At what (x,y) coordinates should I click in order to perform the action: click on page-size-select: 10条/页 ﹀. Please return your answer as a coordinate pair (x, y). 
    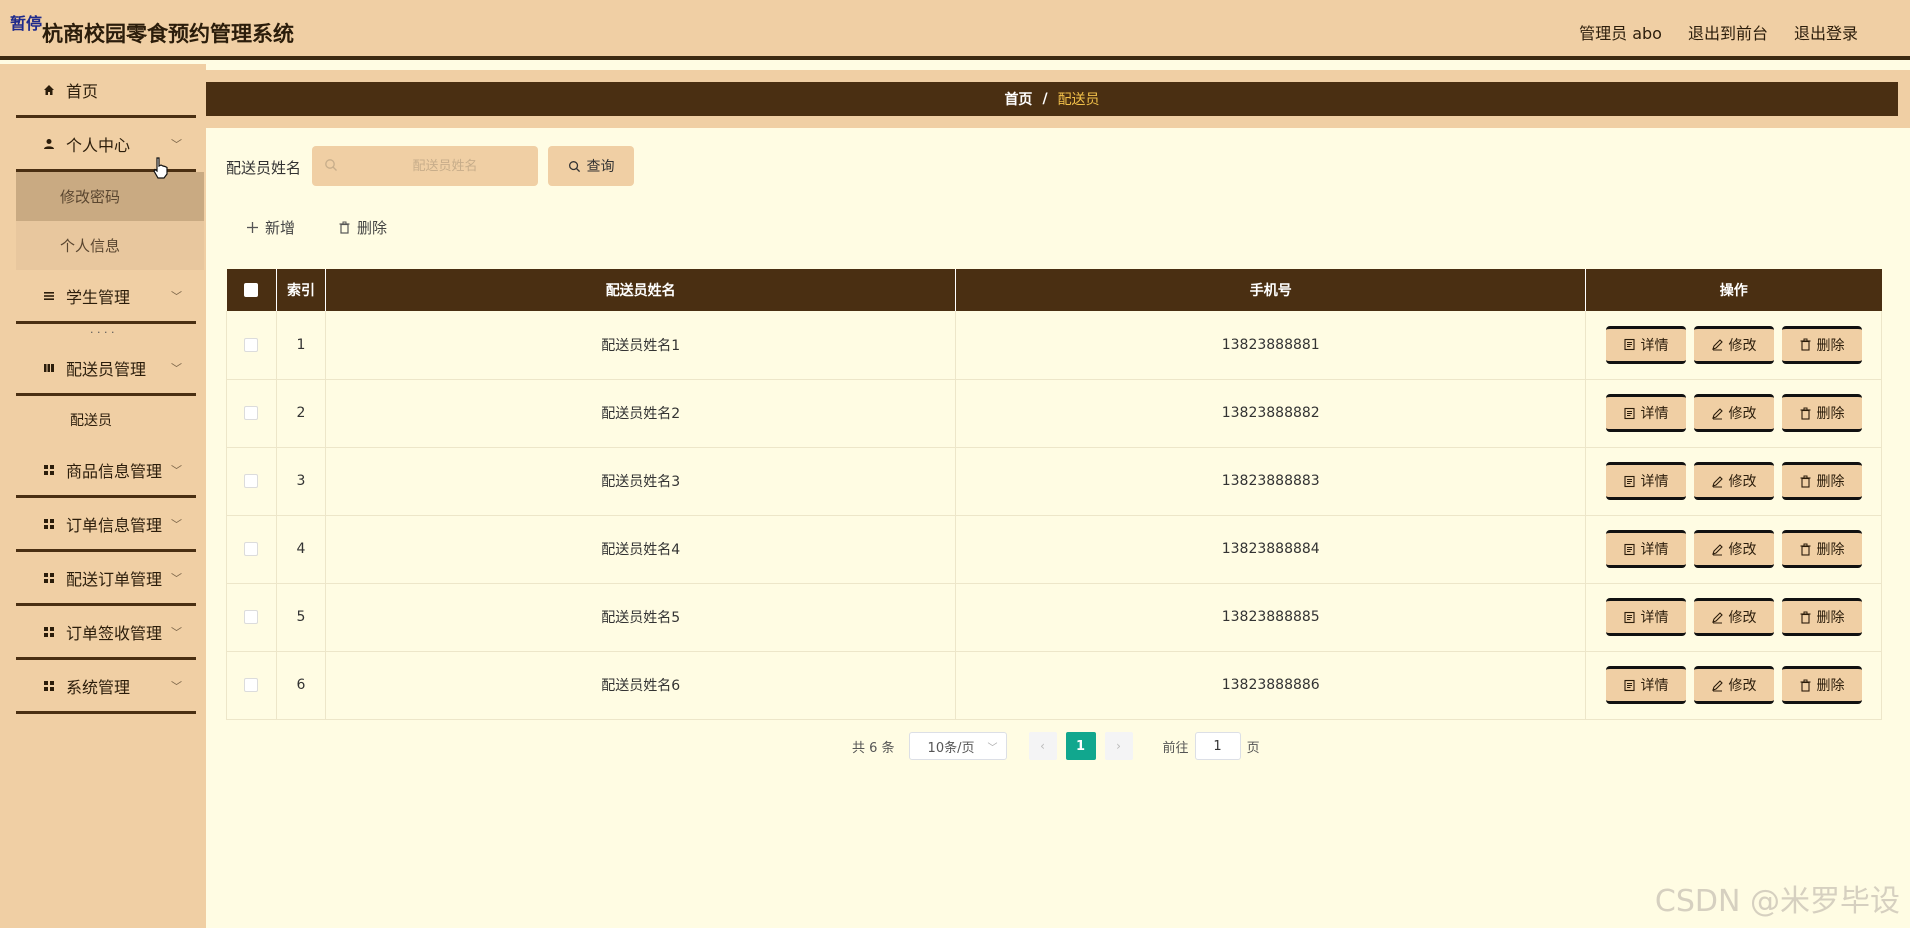
    Looking at the image, I should click on (957, 746).